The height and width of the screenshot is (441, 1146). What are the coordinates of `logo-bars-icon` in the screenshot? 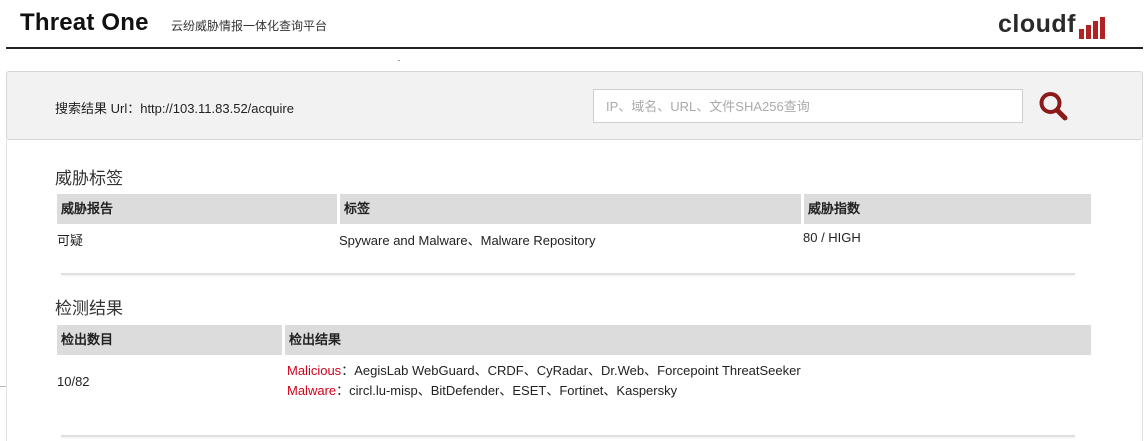 It's located at (1092, 28).